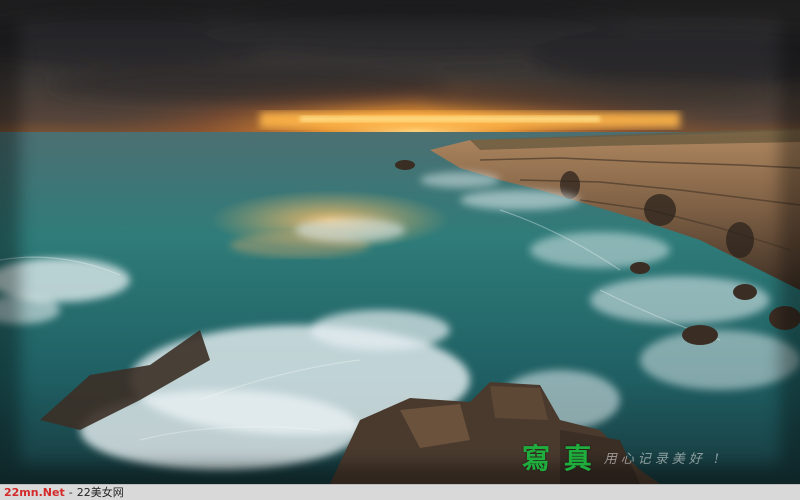 This screenshot has height=500, width=800. What do you see at coordinates (400, 492) in the screenshot?
I see `footer-bar: 22mn.Net - 22美女网` at bounding box center [400, 492].